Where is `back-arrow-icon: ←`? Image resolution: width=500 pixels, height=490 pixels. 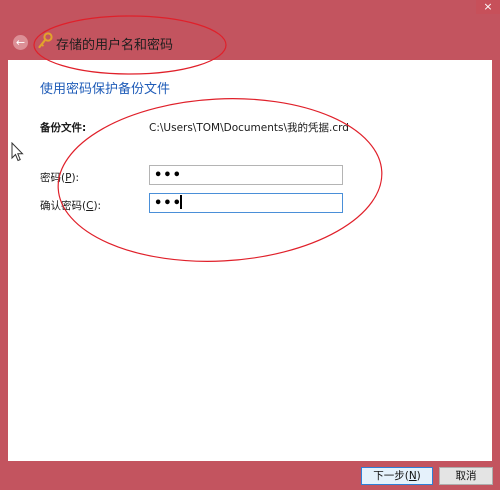 back-arrow-icon: ← is located at coordinates (20, 42).